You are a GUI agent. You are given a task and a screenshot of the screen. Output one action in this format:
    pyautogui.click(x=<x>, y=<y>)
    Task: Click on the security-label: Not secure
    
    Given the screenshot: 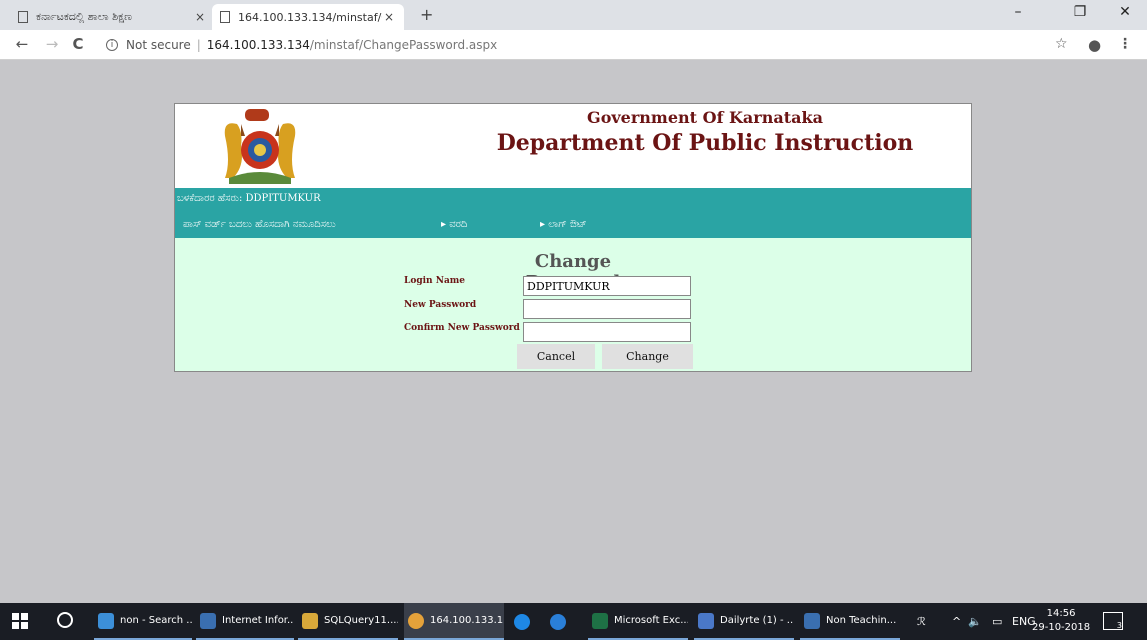 What is the action you would take?
    pyautogui.click(x=158, y=45)
    